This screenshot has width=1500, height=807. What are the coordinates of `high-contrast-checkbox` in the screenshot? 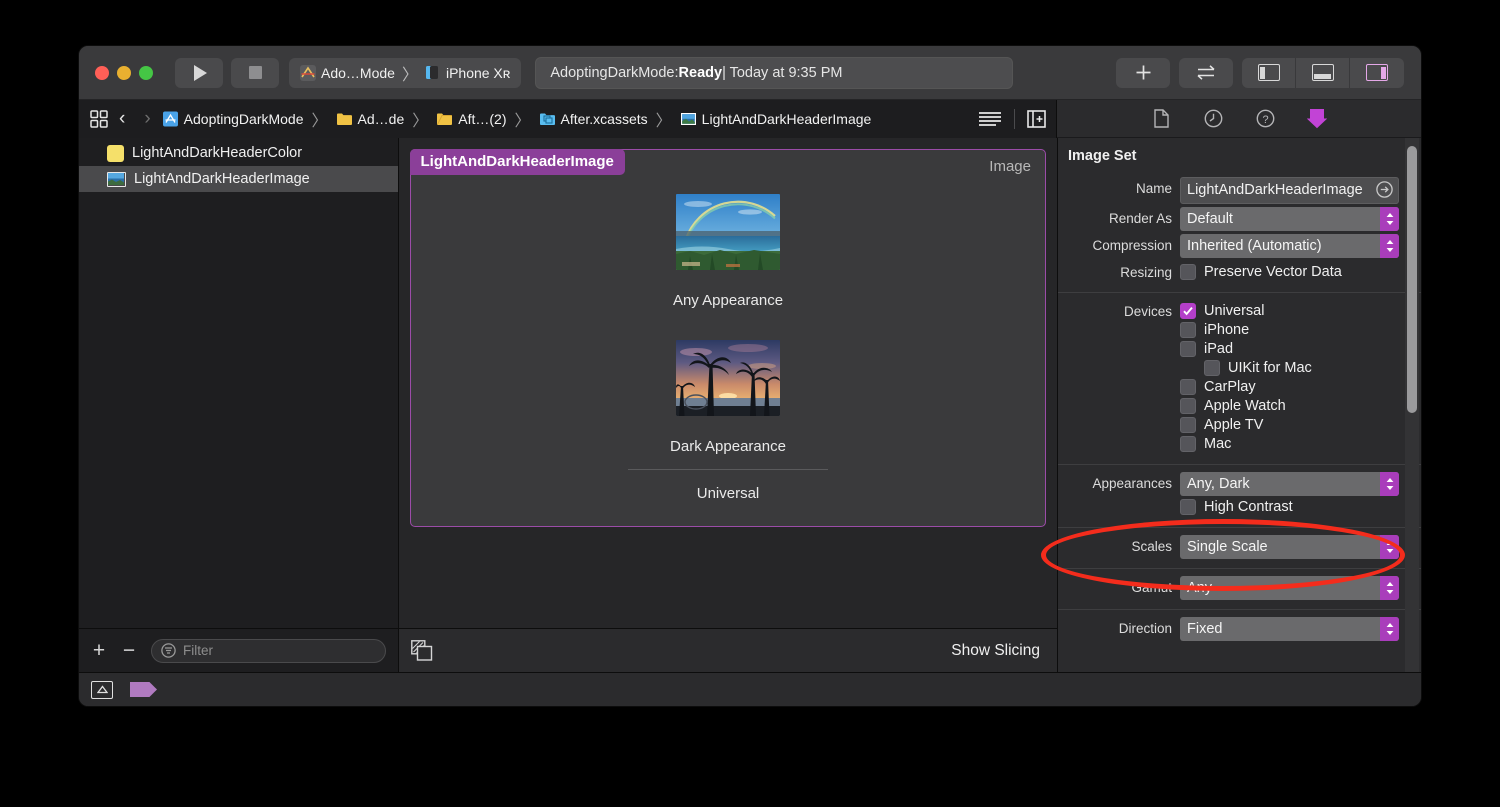 It's located at (1188, 507).